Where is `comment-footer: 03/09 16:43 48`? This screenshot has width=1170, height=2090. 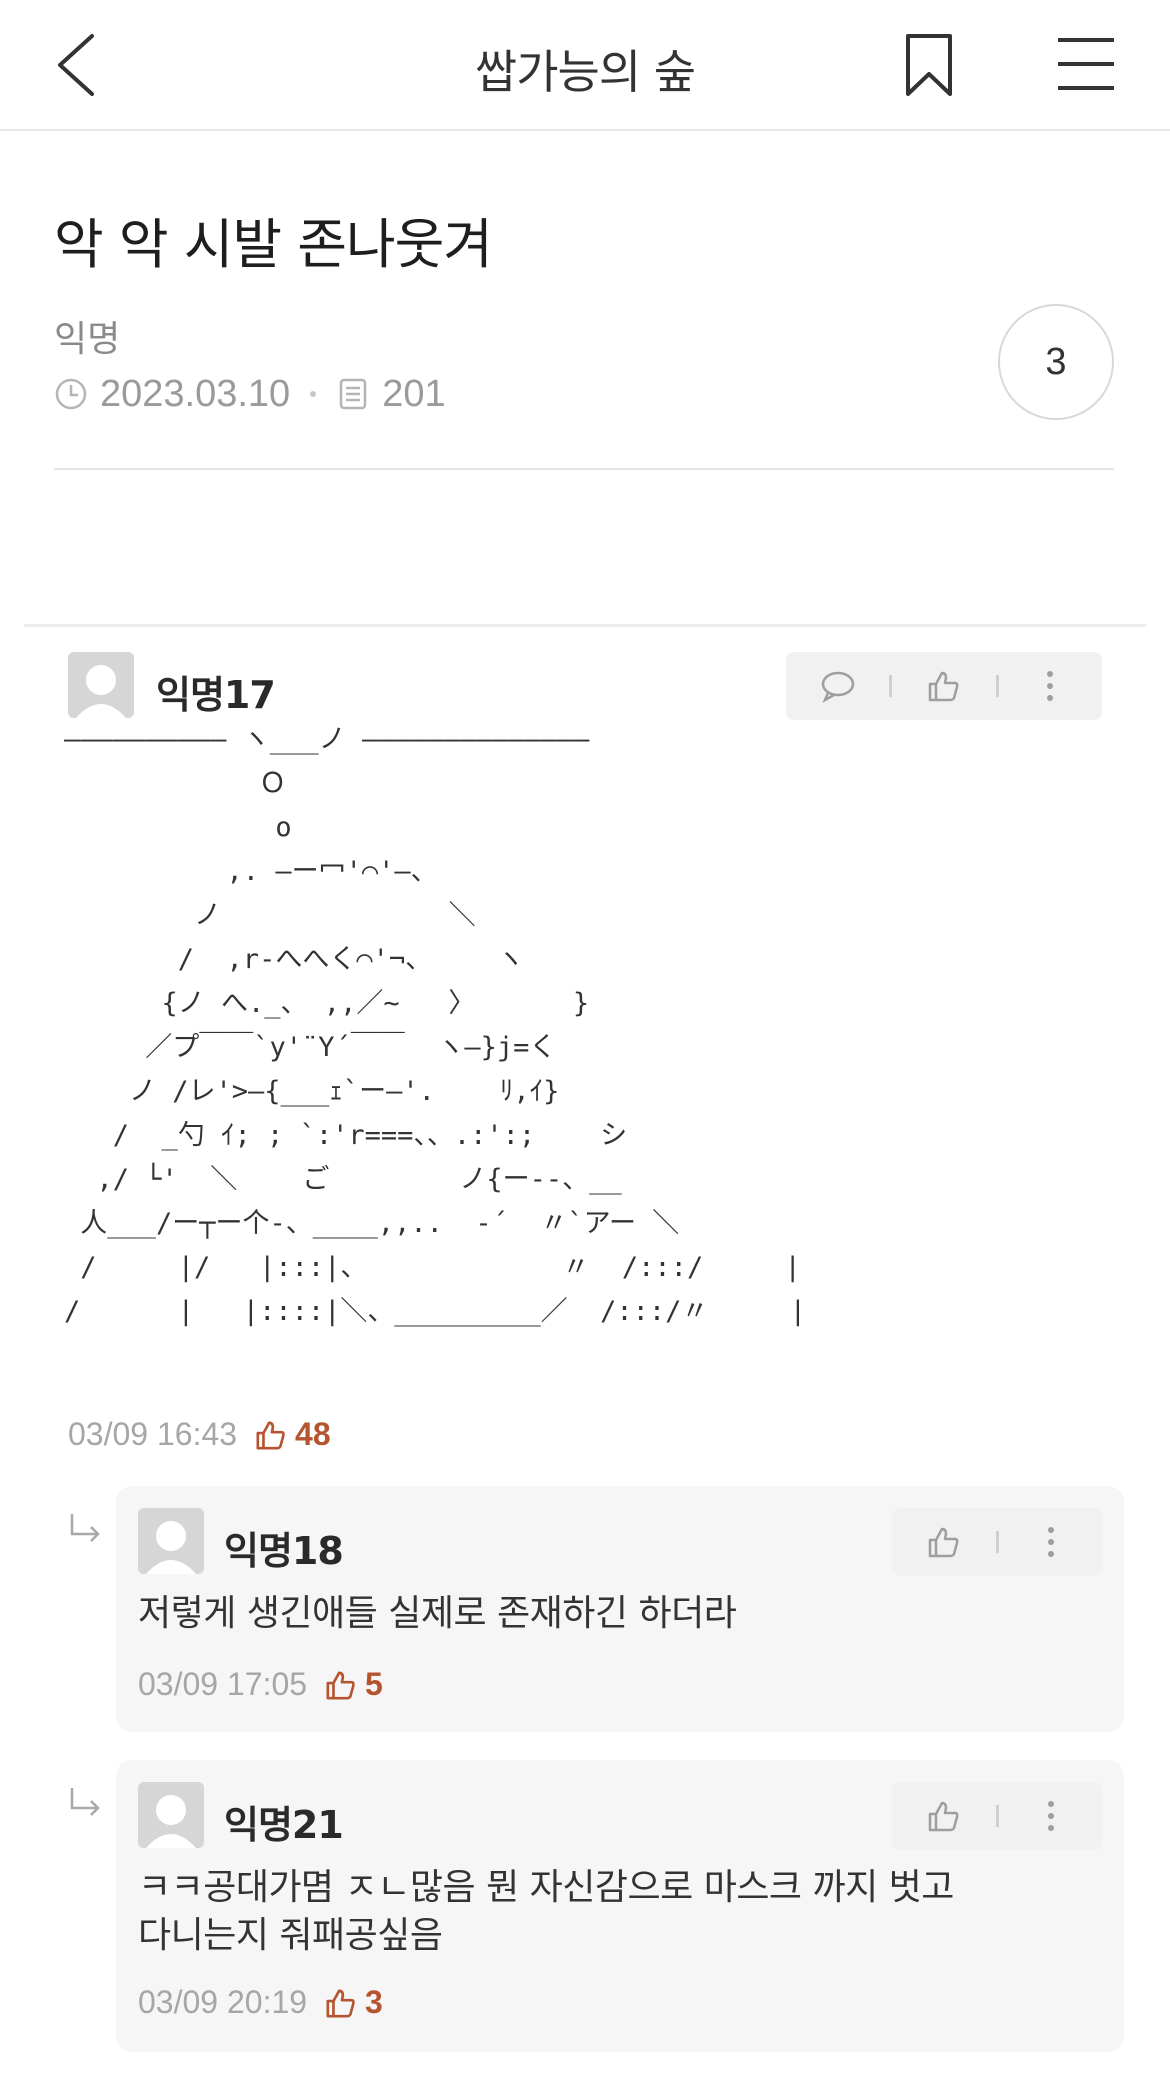
comment-footer: 03/09 16:43 48 is located at coordinates (199, 1434).